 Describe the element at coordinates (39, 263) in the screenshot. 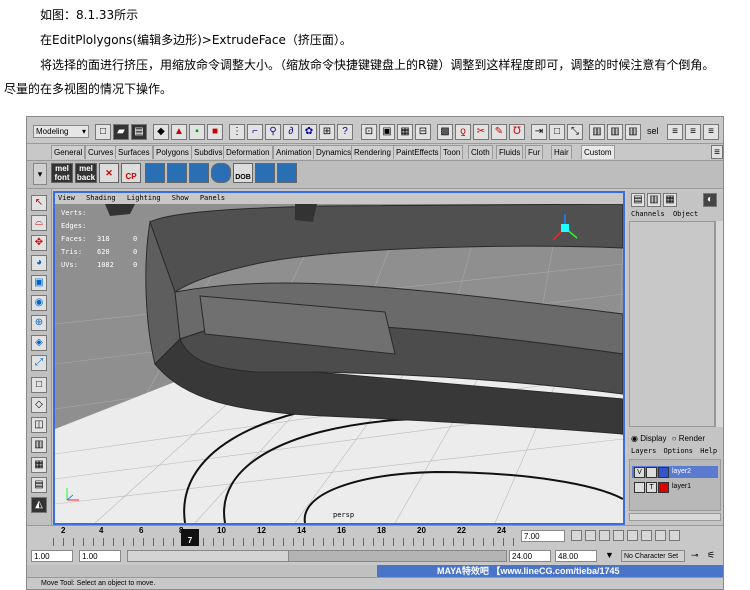

I see `rotate-tool-icon: ◕` at that location.